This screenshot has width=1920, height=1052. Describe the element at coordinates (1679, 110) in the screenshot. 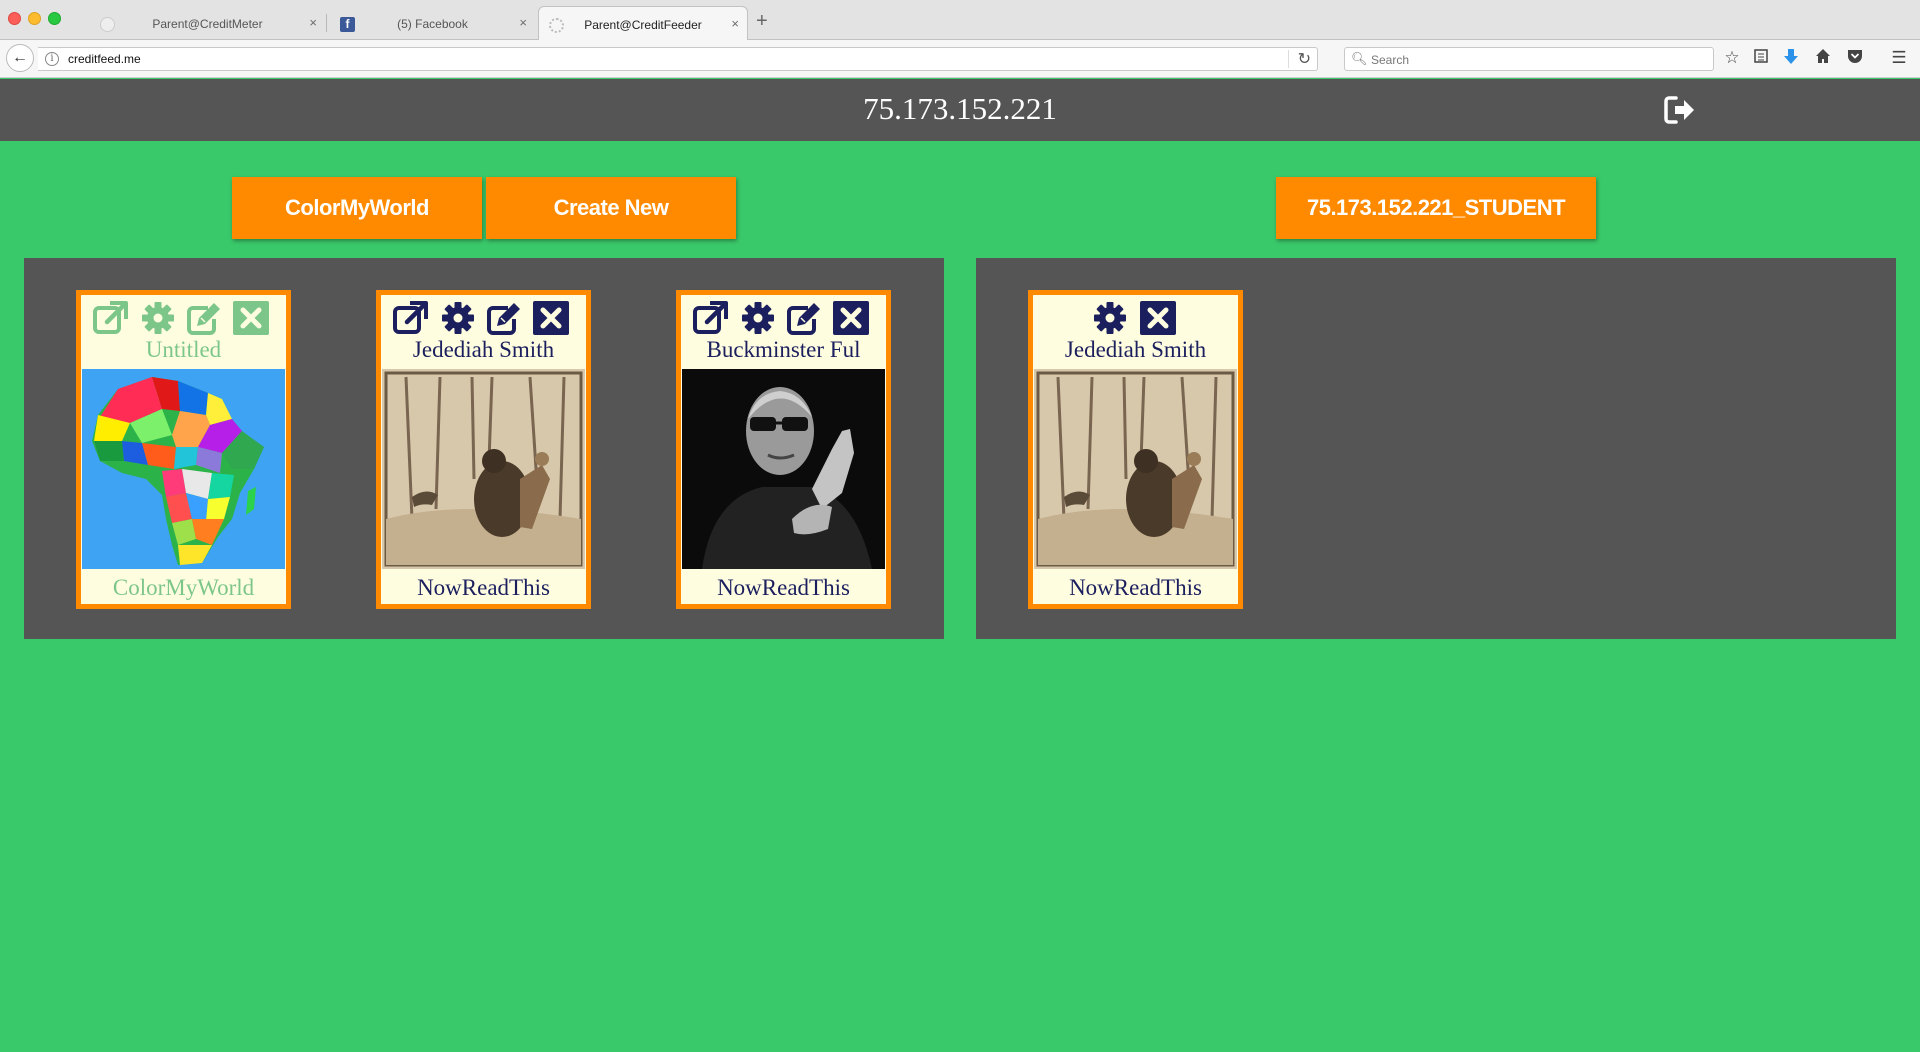

I see `sign-out-icon` at that location.